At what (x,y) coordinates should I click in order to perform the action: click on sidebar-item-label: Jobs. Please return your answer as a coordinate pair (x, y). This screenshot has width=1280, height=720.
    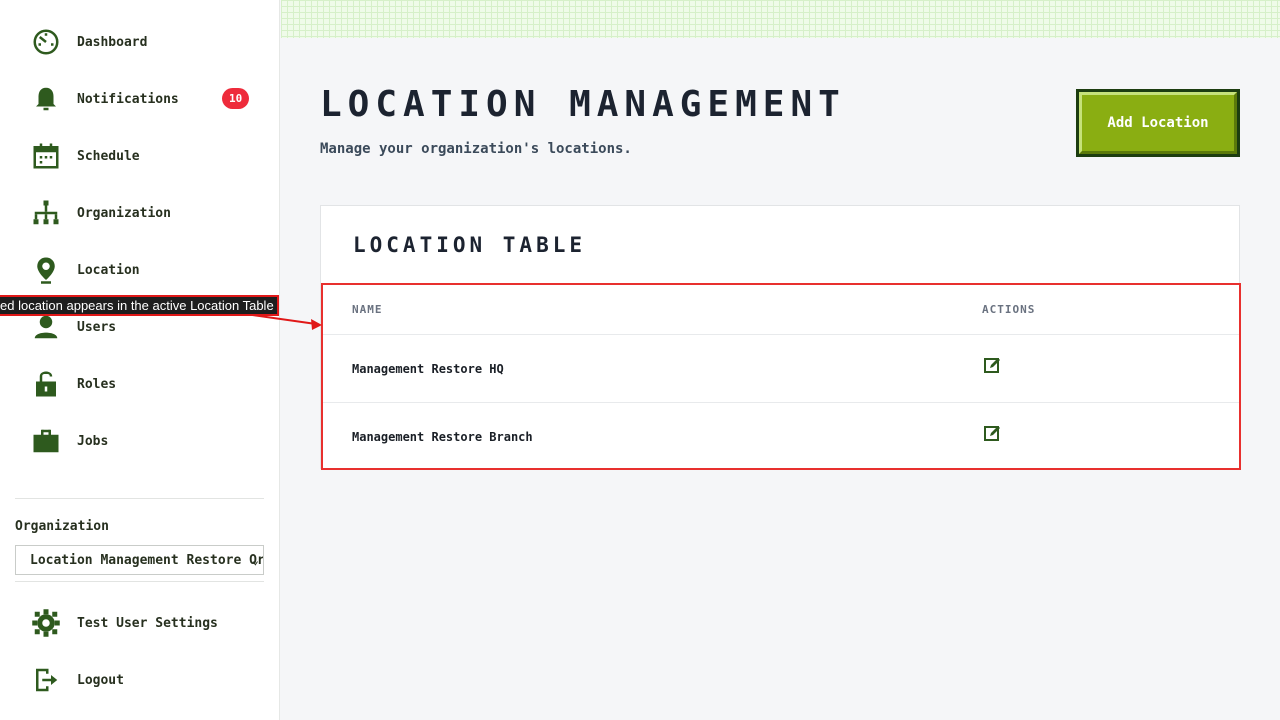
    Looking at the image, I should click on (93, 441).